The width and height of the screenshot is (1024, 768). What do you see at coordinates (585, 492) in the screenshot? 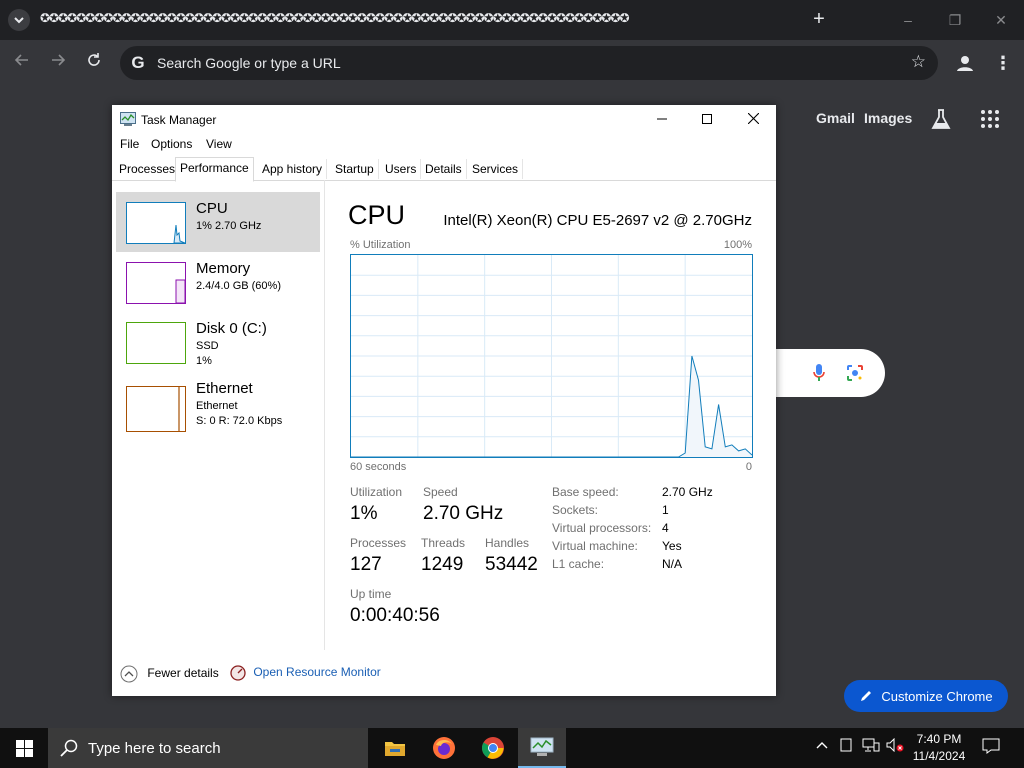
I see `base-speed-label: Base speed:` at bounding box center [585, 492].